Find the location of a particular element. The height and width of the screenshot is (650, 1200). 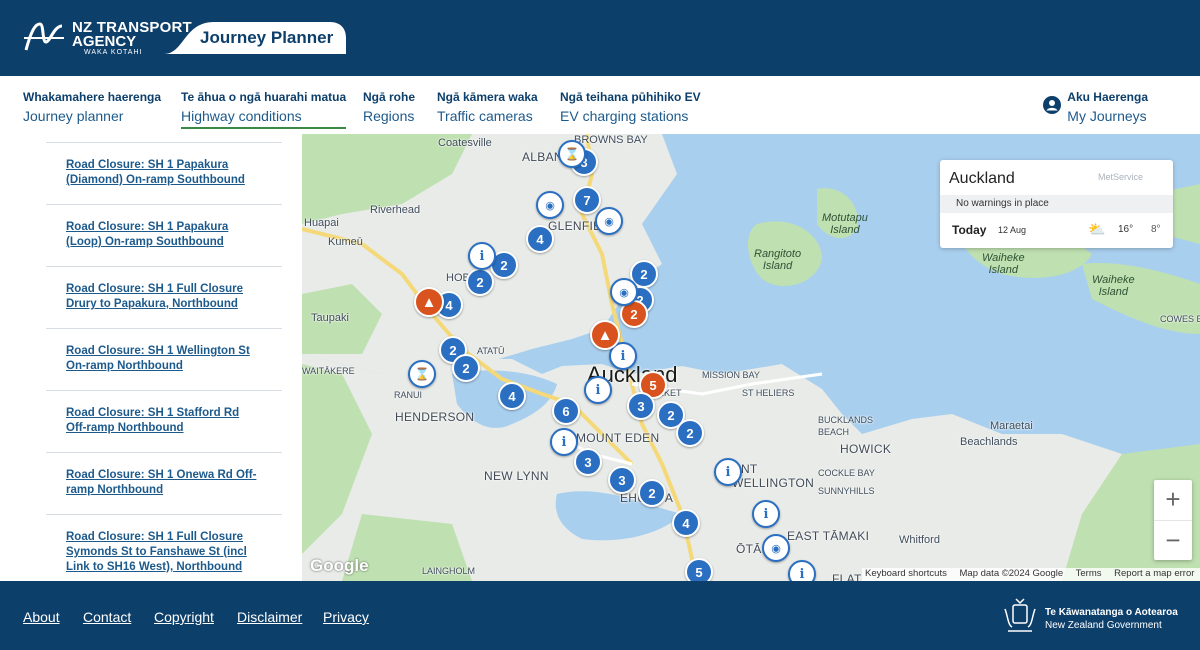

report-map-error-link: Report a map error is located at coordinates (1154, 573).